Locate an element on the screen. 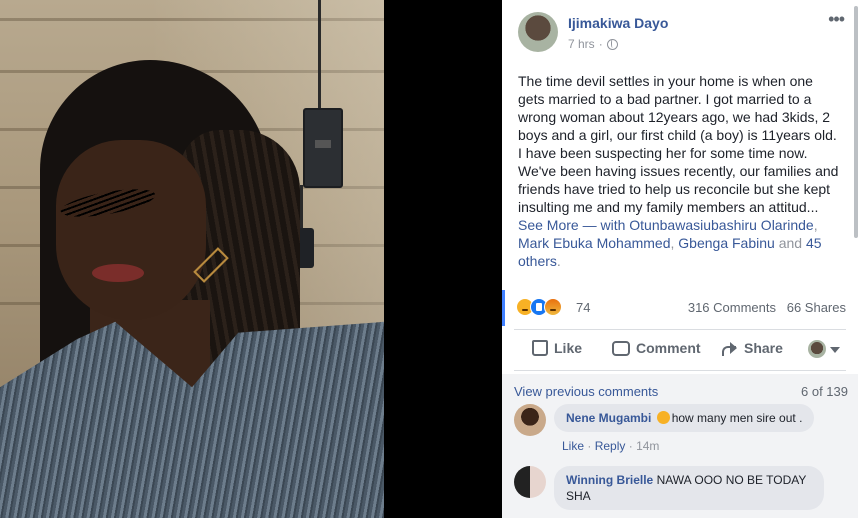  view-previous-comments-link: View previous comments is located at coordinates (586, 391).